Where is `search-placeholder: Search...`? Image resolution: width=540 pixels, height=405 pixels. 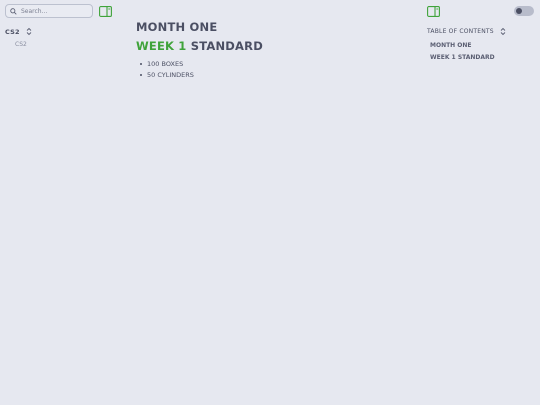 search-placeholder: Search... is located at coordinates (34, 11).